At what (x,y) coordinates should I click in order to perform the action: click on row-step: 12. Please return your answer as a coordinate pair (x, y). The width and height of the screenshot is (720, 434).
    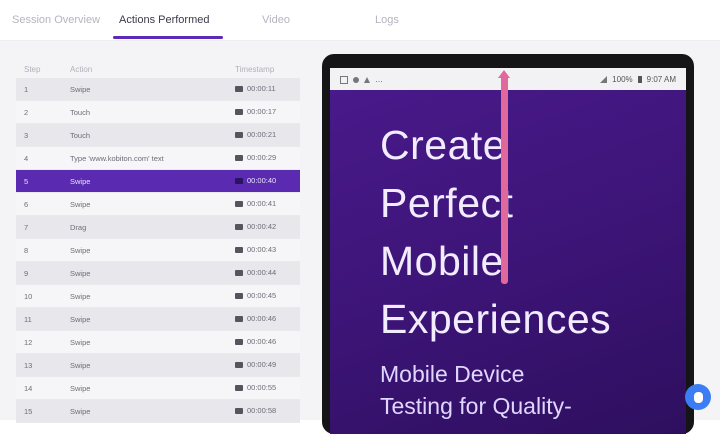
    Looking at the image, I should click on (28, 342).